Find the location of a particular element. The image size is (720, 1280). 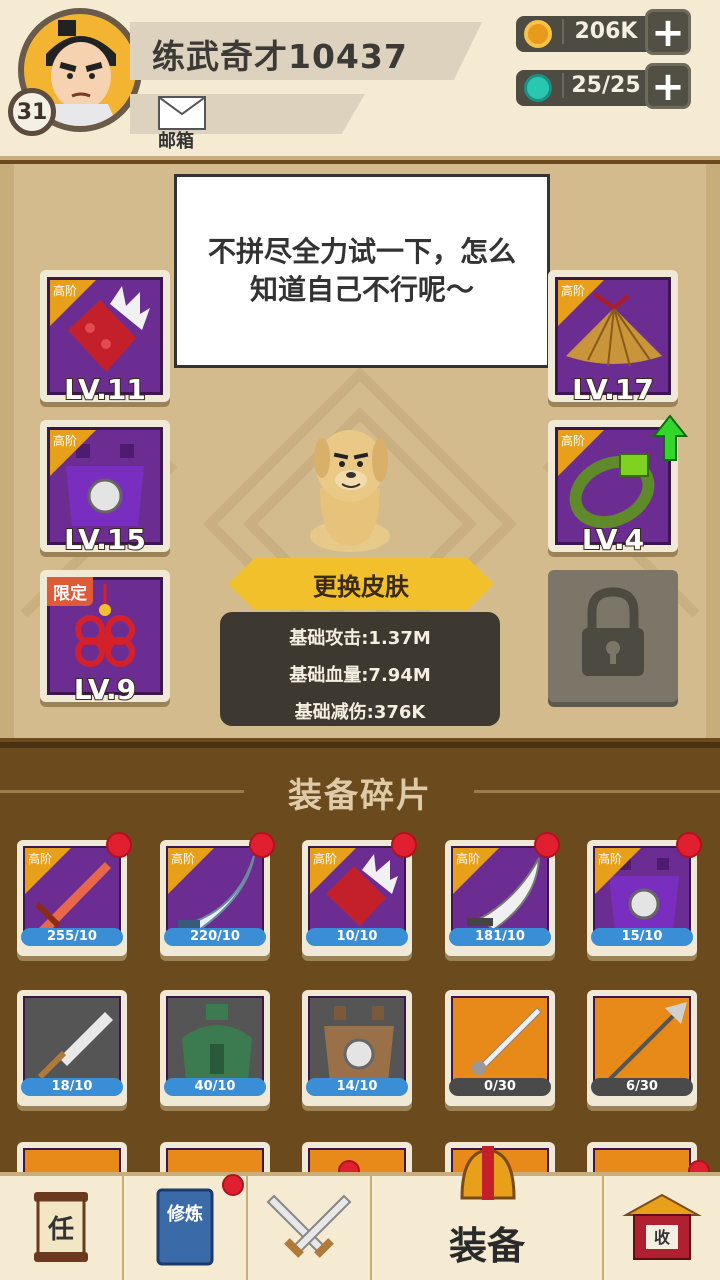

equip-level: LV.15 is located at coordinates (105, 539).